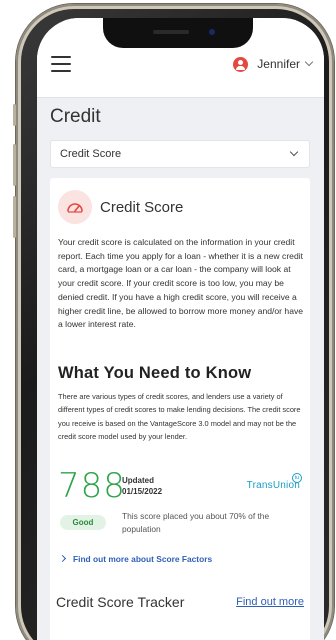 Image resolution: width=336 pixels, height=640 pixels. I want to click on phone-notch, so click(178, 33).